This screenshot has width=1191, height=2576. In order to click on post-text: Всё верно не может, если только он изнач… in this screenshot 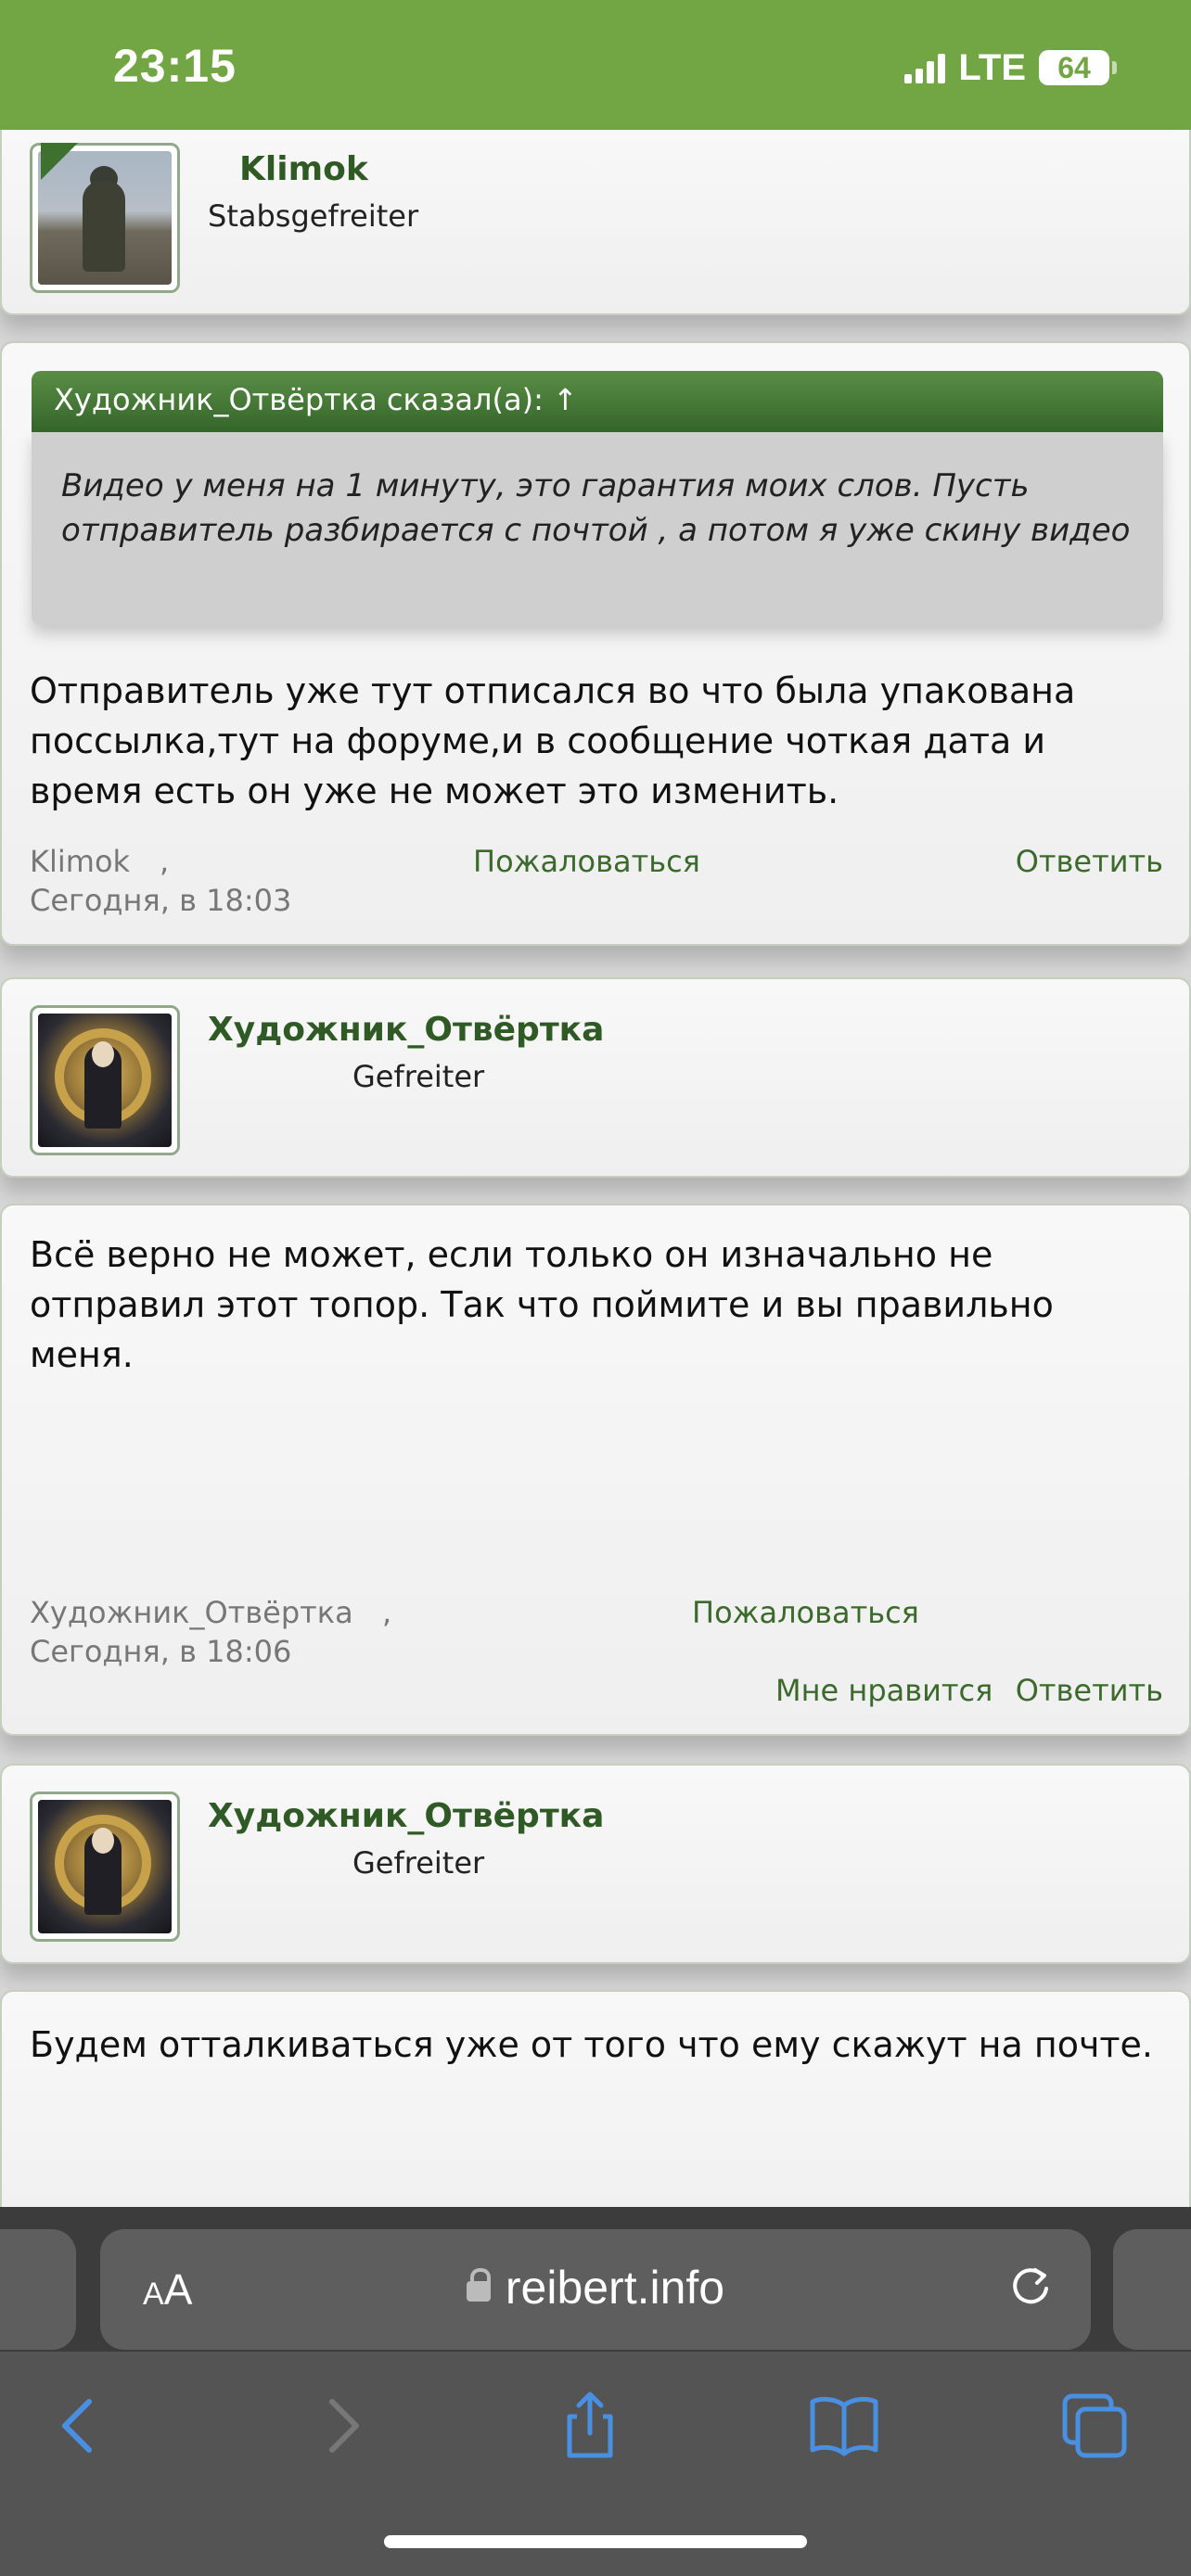, I will do `click(542, 1304)`.